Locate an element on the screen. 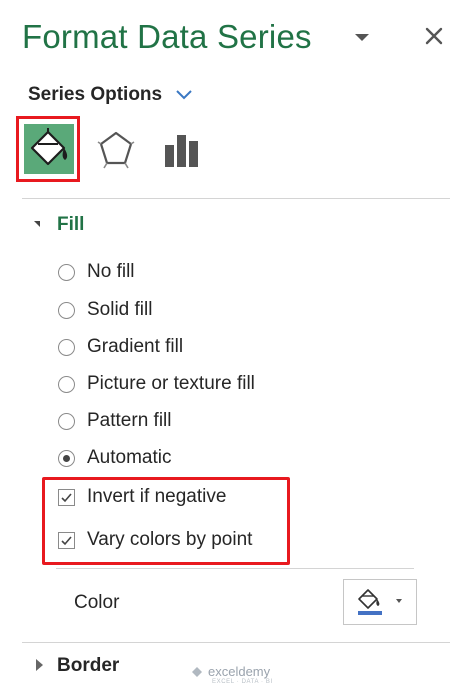 This screenshot has height=694, width=474. radio-no-fill: No fill is located at coordinates (96, 272).